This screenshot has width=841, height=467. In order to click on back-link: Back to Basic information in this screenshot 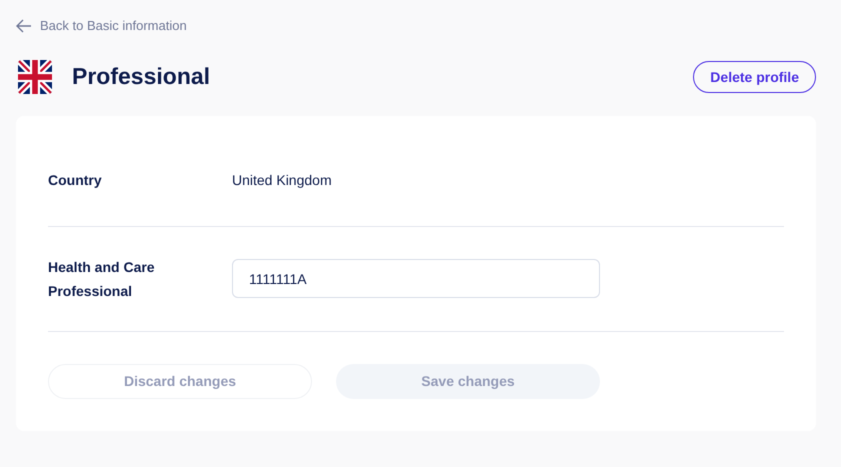, I will do `click(101, 25)`.